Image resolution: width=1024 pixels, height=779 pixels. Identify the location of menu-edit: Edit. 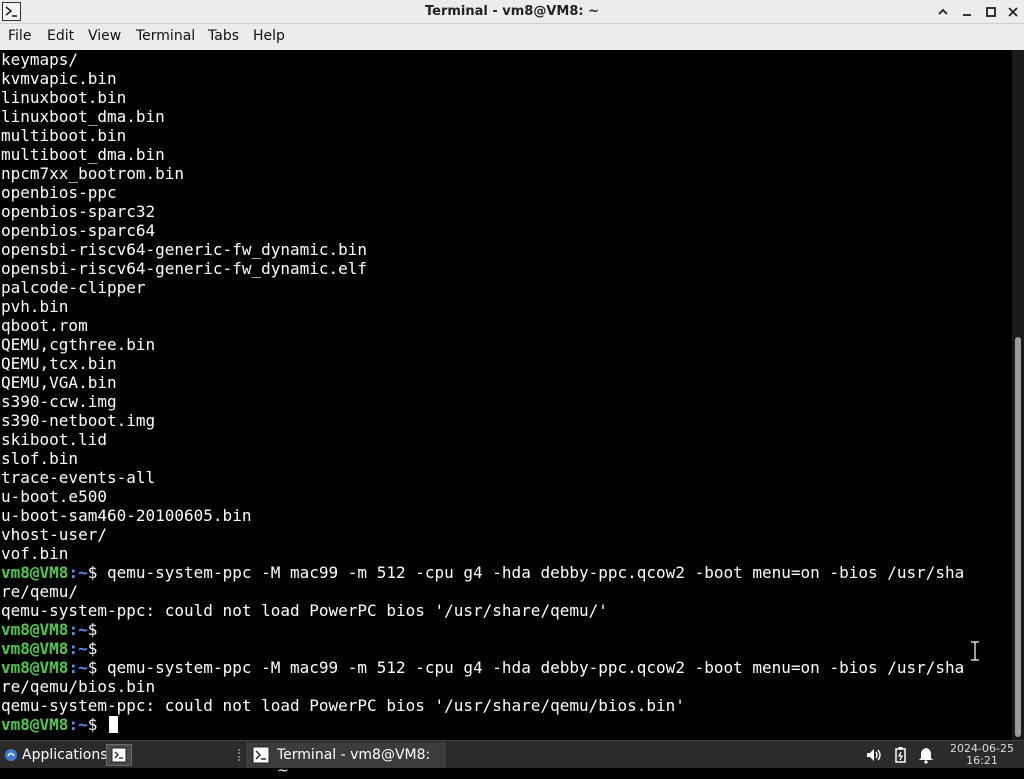
(60, 36).